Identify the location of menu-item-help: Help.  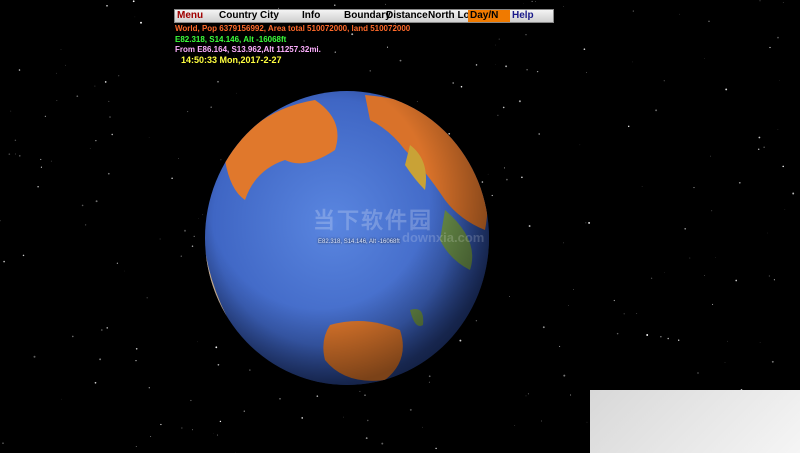
(531, 16).